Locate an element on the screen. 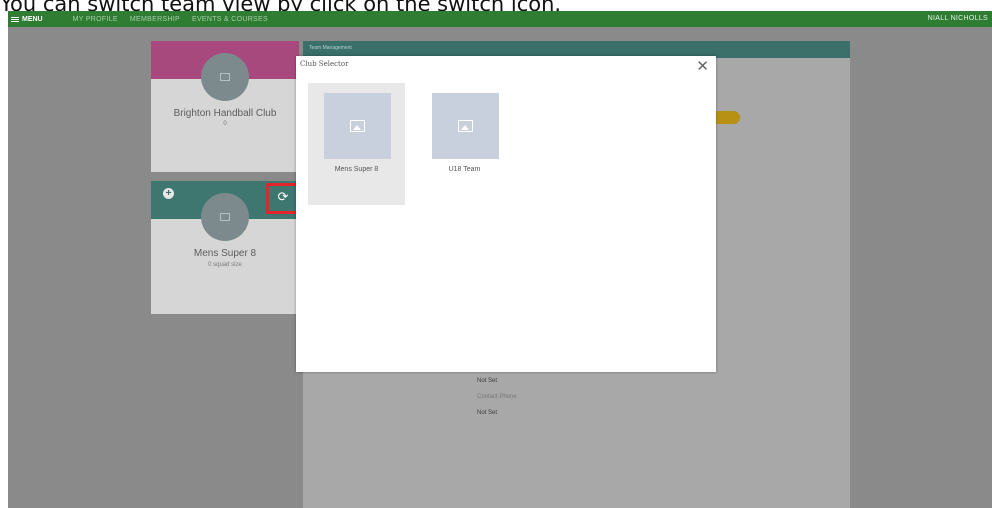  nav-membership: MEMBERSHIP is located at coordinates (155, 19).